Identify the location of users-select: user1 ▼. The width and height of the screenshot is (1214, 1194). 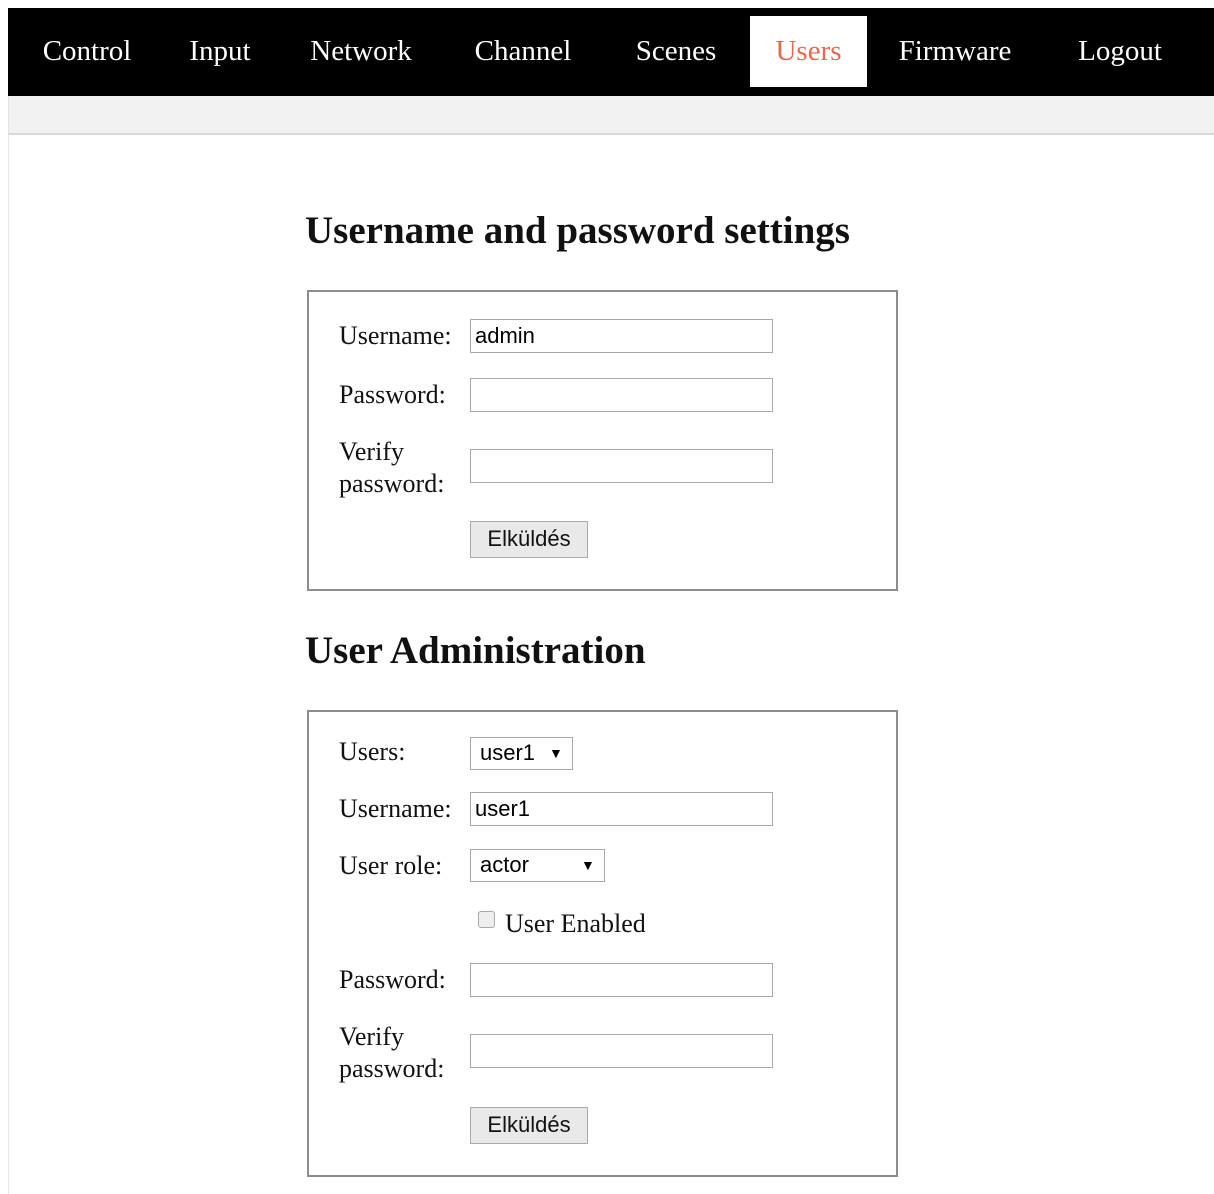
(521, 753).